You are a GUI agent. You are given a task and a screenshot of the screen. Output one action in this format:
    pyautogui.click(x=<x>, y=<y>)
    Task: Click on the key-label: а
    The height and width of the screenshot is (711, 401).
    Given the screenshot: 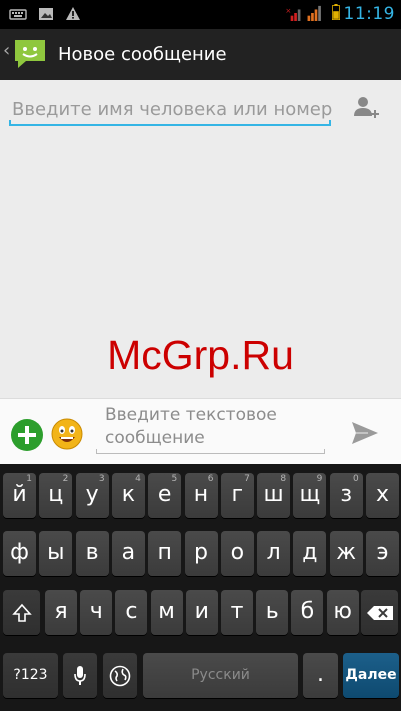 What is the action you would take?
    pyautogui.click(x=128, y=552)
    